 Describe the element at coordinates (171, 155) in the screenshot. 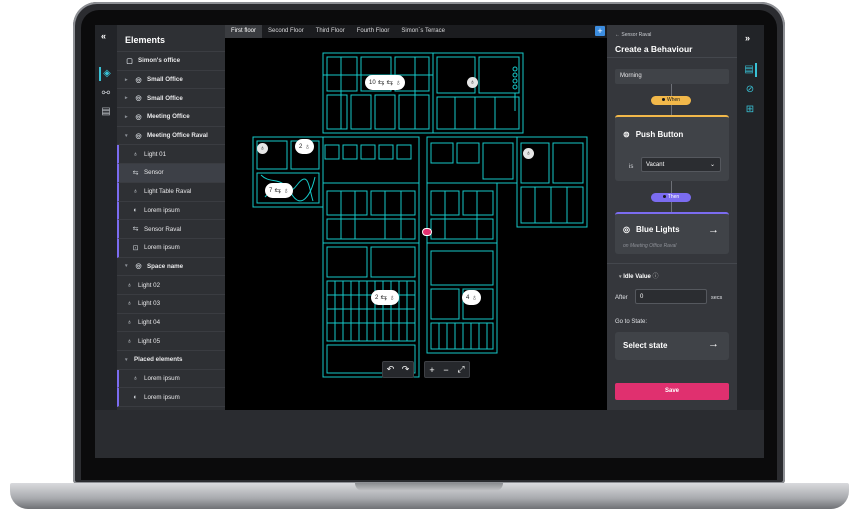

I see `element-item: ♁ Light 01` at that location.